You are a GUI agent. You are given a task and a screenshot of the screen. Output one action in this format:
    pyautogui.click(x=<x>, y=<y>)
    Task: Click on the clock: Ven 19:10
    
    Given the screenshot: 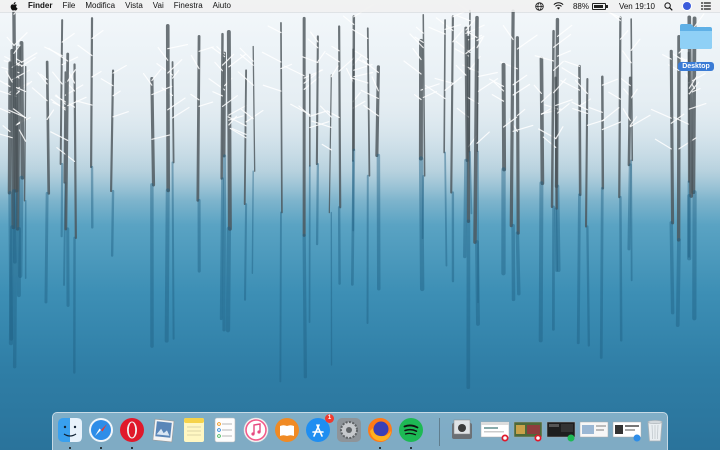 What is the action you would take?
    pyautogui.click(x=637, y=6)
    